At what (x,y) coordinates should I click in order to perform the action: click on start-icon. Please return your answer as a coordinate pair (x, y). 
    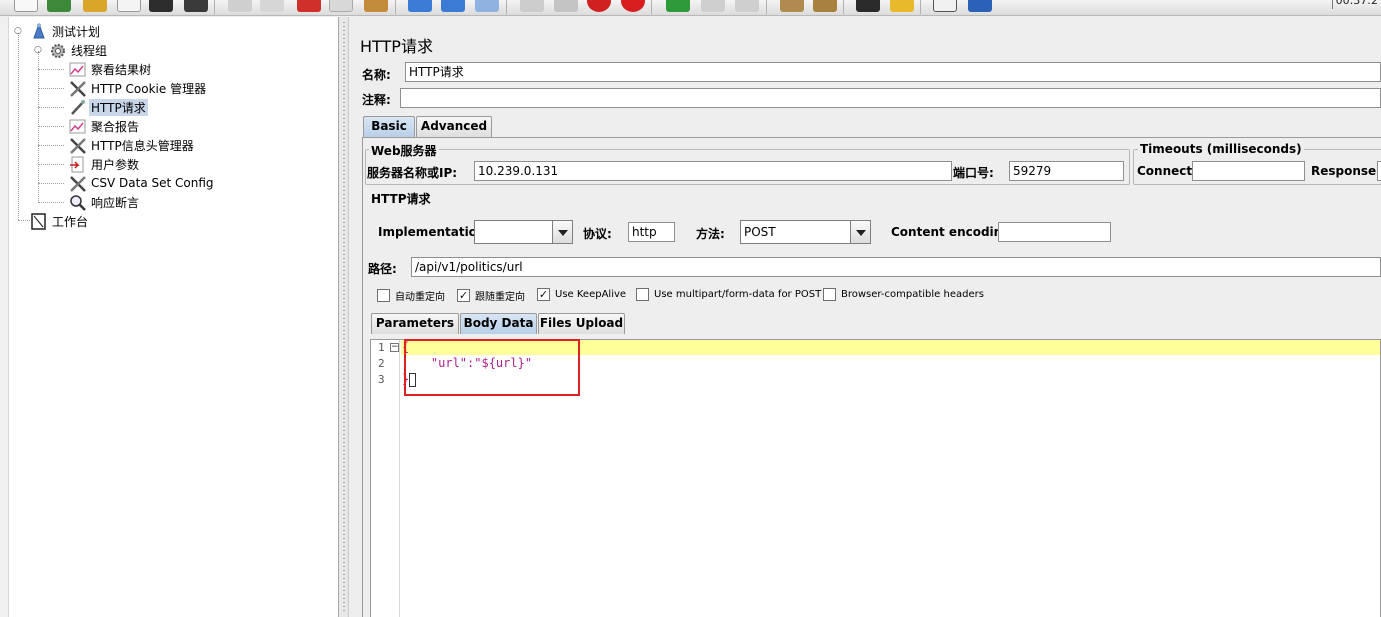
    Looking at the image, I should click on (453, 6).